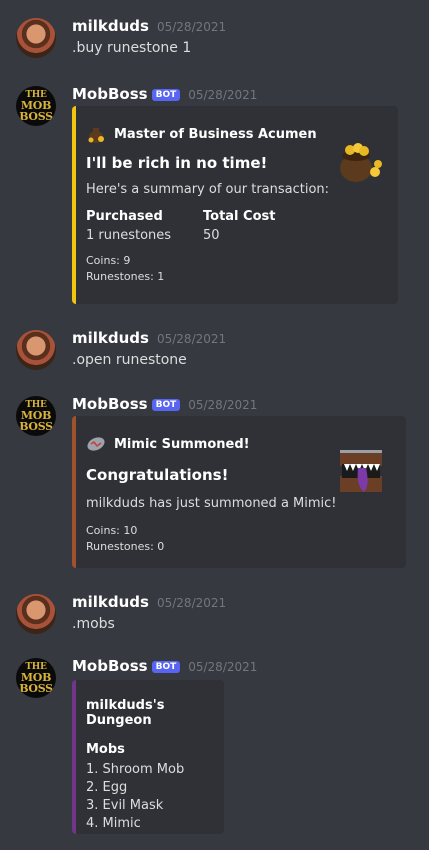 The height and width of the screenshot is (850, 429). Describe the element at coordinates (108, 260) in the screenshot. I see `footer-line: Coins: 9` at that location.